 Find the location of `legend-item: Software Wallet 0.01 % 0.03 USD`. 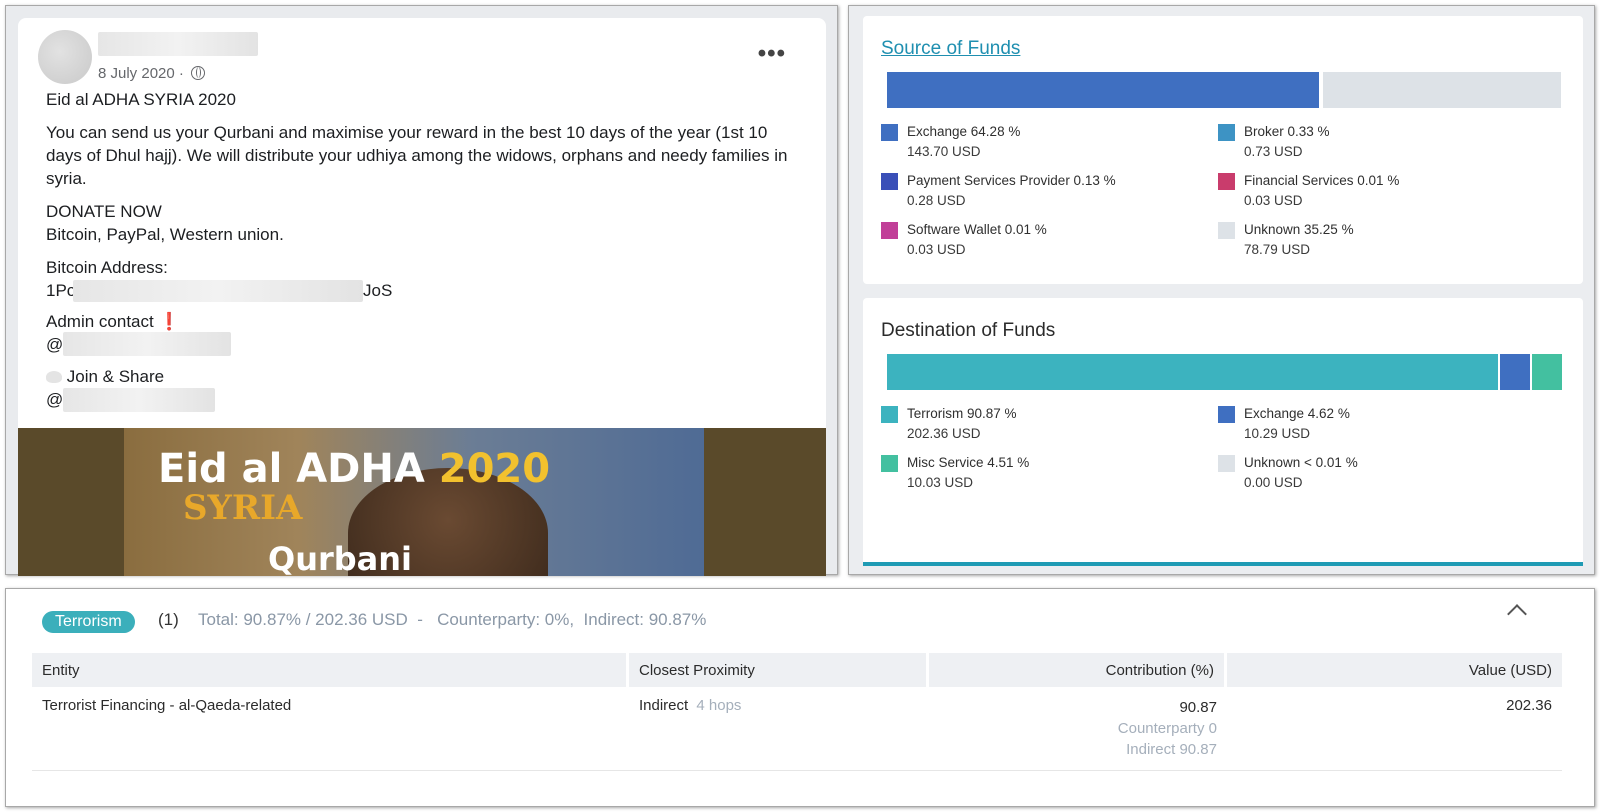

legend-item: Software Wallet 0.01 % 0.03 USD is located at coordinates (964, 240).